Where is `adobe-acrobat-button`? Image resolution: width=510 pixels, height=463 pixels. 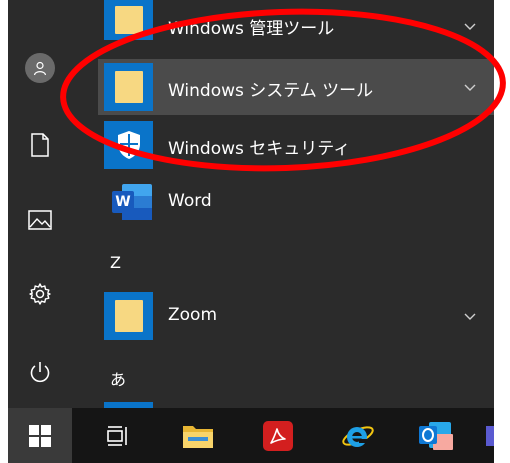 adobe-acrobat-button is located at coordinates (278, 435).